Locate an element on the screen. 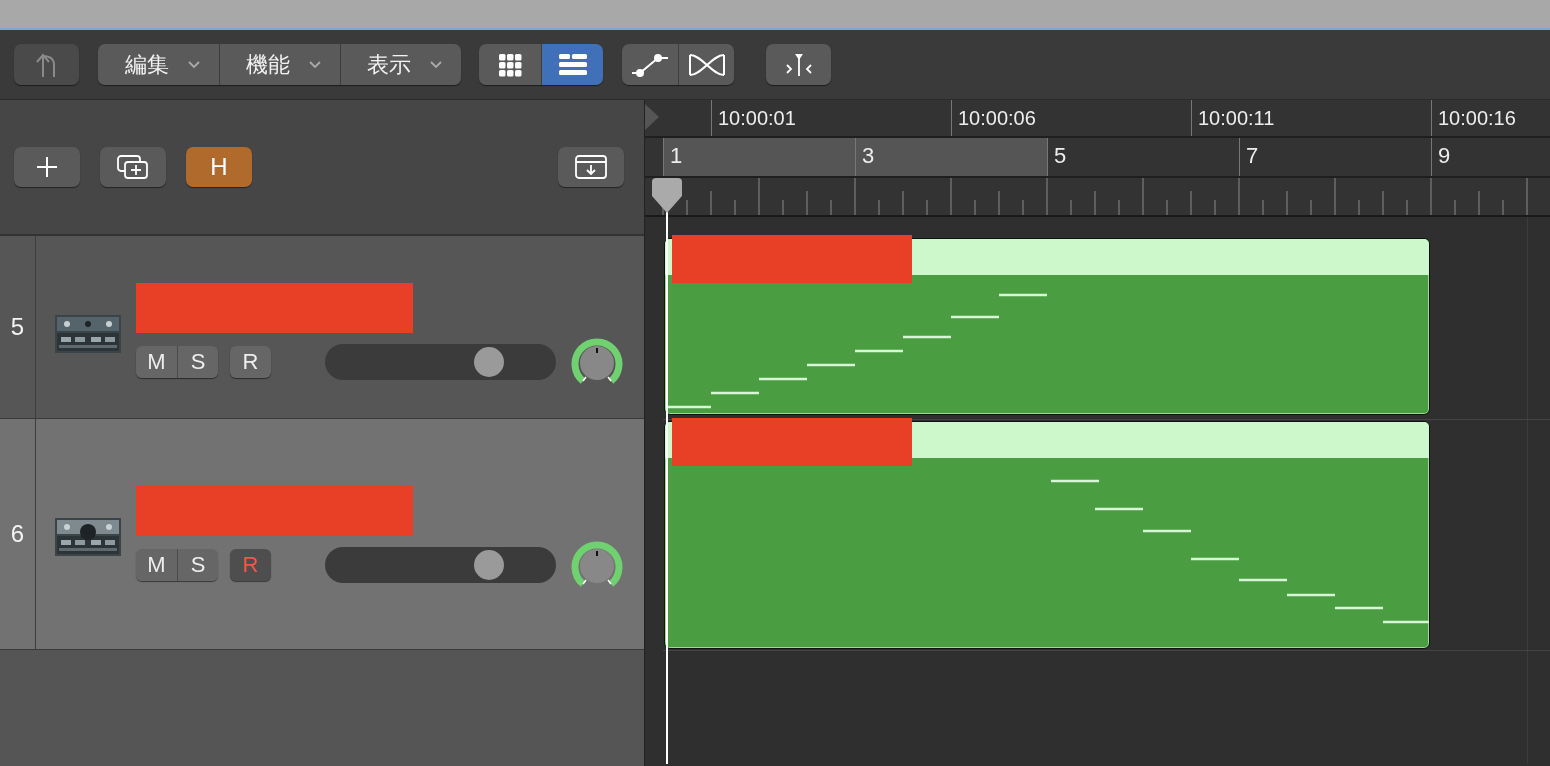 This screenshot has width=1550, height=766. bar-number: 3 is located at coordinates (868, 155).